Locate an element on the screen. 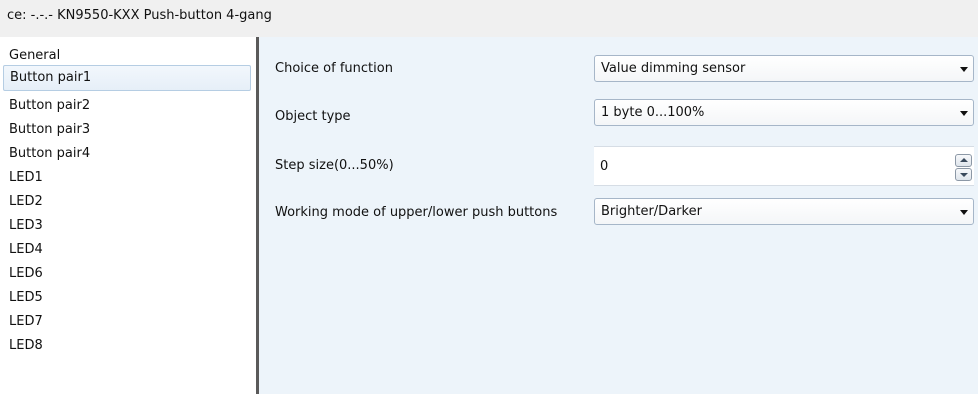 Image resolution: width=978 pixels, height=394 pixels. sidebar-item-led6: LED6 is located at coordinates (26, 273).